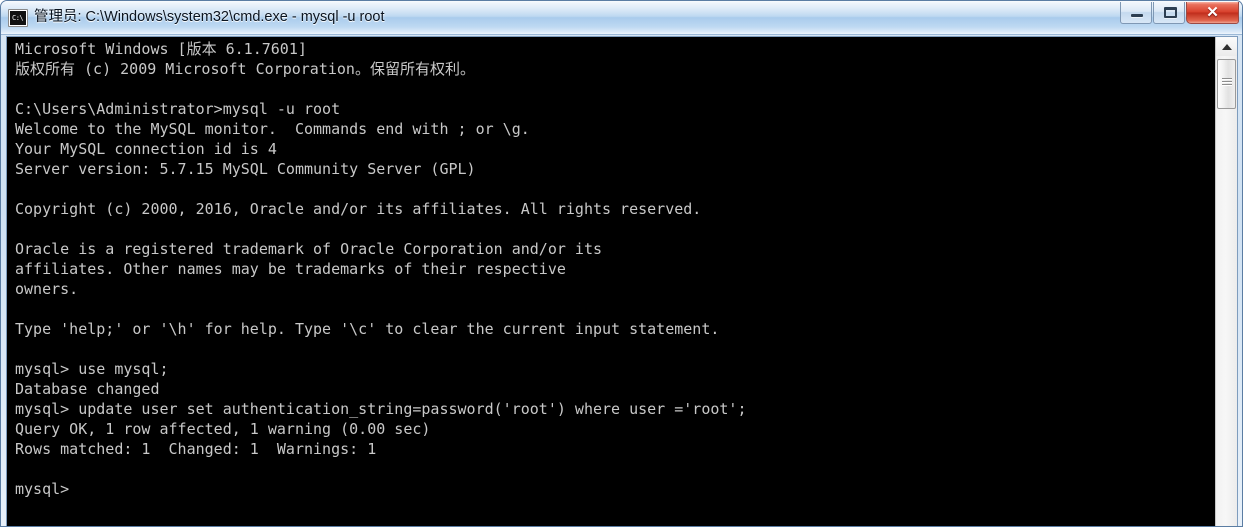  What do you see at coordinates (1227, 78) in the screenshot?
I see `scrollbar-thumb-grip` at bounding box center [1227, 78].